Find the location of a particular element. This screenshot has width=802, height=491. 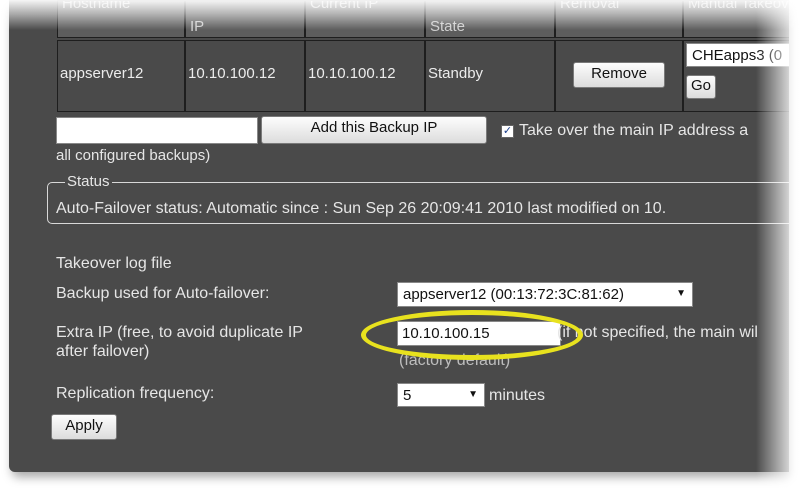

cell-state: Standby is located at coordinates (490, 76).